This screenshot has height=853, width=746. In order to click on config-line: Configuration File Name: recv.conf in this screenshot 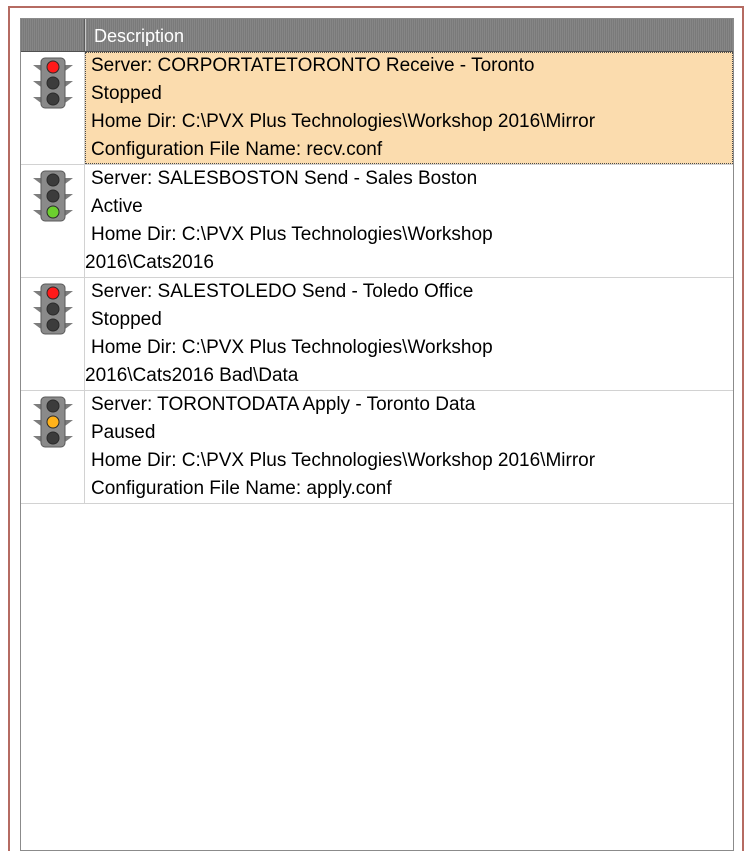, I will do `click(237, 149)`.